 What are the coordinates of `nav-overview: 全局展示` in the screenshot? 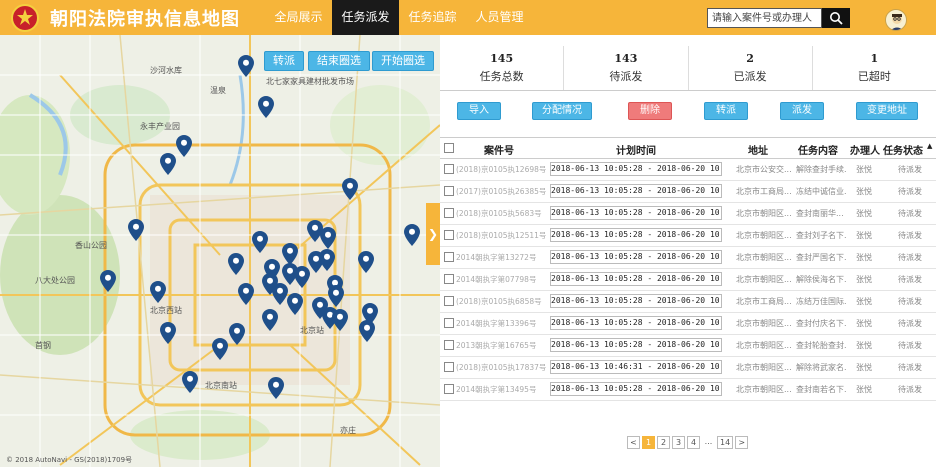 It's located at (298, 17).